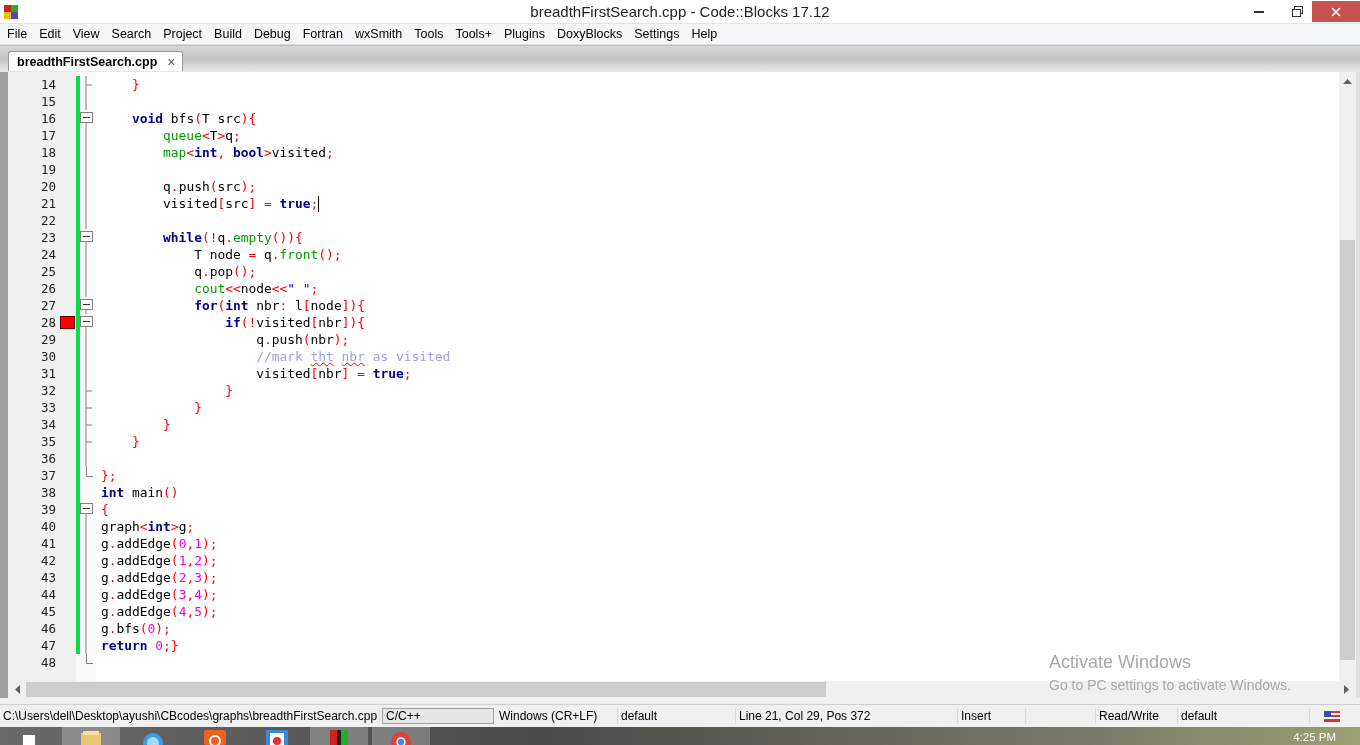 The width and height of the screenshot is (1360, 745). What do you see at coordinates (473, 34) in the screenshot?
I see `menu-item: Tools+` at bounding box center [473, 34].